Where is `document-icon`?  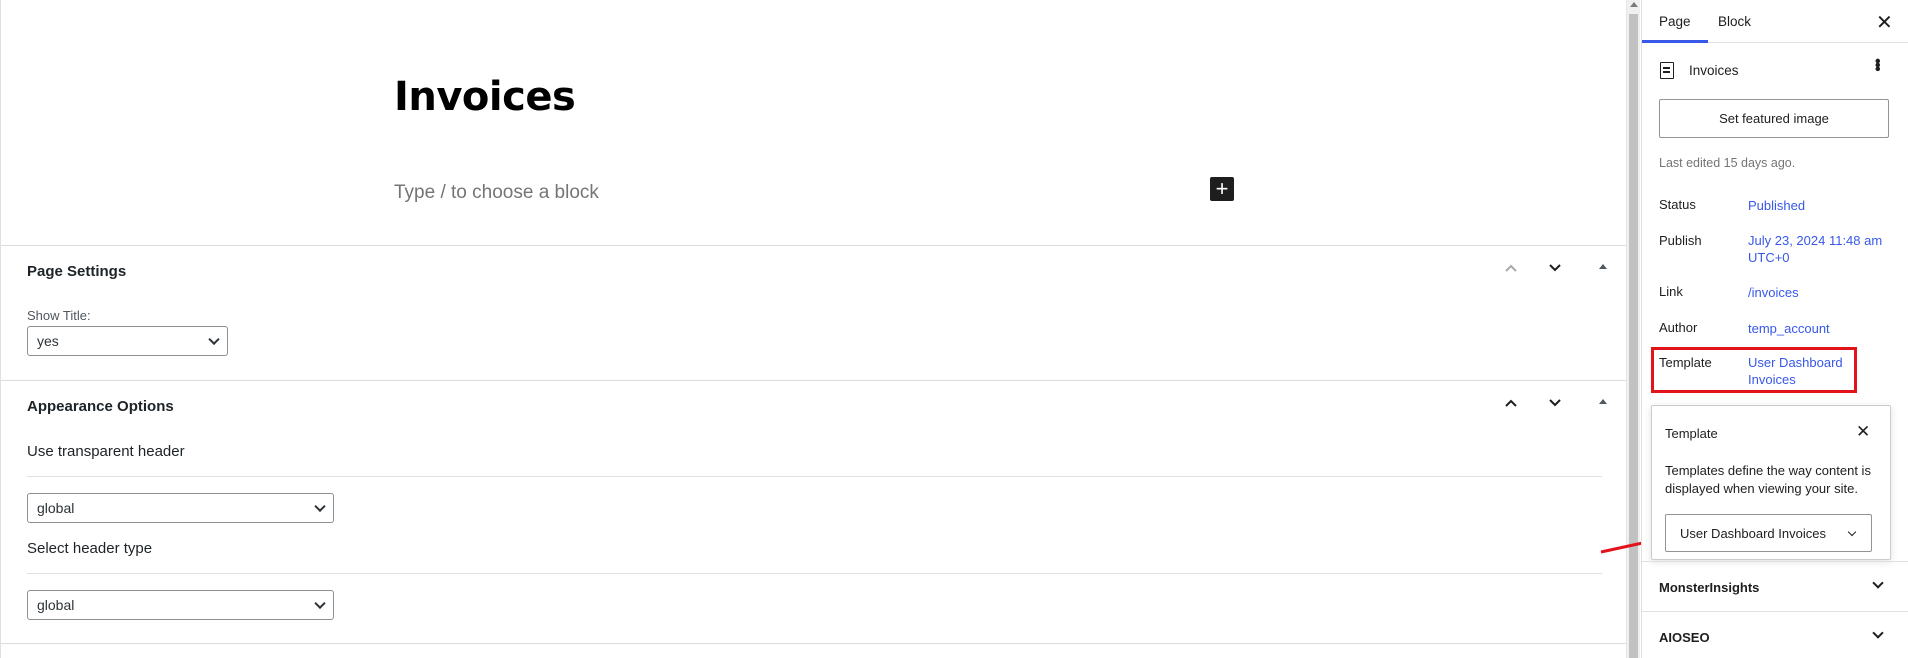 document-icon is located at coordinates (1667, 70).